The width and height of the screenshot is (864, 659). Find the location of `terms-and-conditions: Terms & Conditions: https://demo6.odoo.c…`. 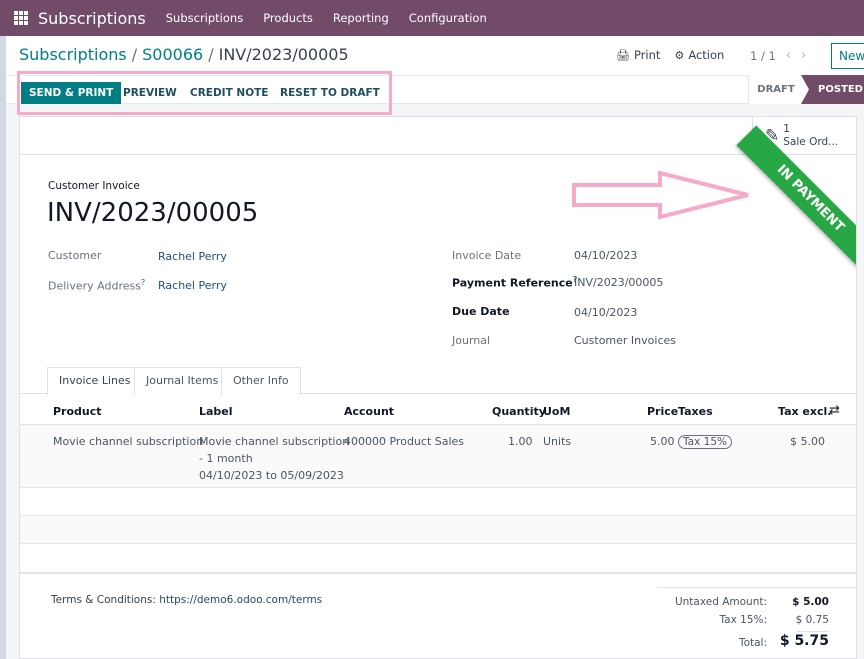

terms-and-conditions: Terms & Conditions: https://demo6.odoo.c… is located at coordinates (186, 600).